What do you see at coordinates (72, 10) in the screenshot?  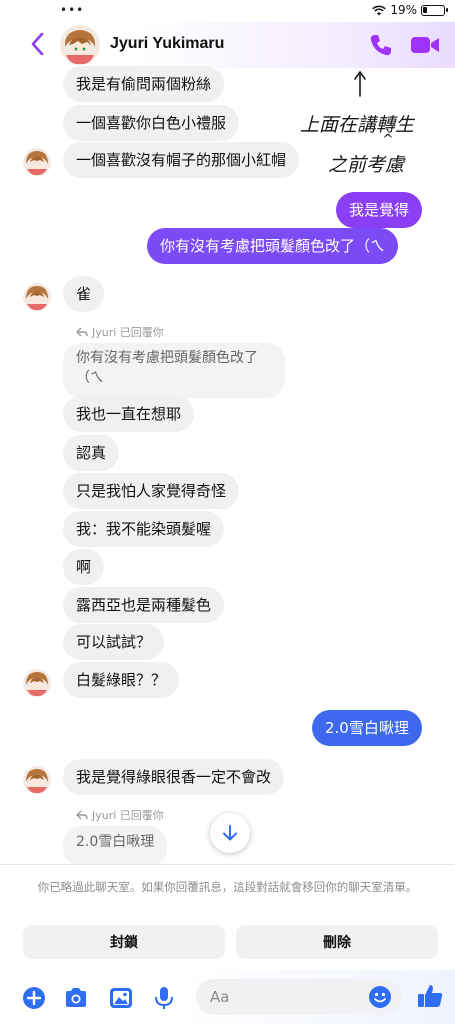 I see `multitasking-dots-icon: •••` at bounding box center [72, 10].